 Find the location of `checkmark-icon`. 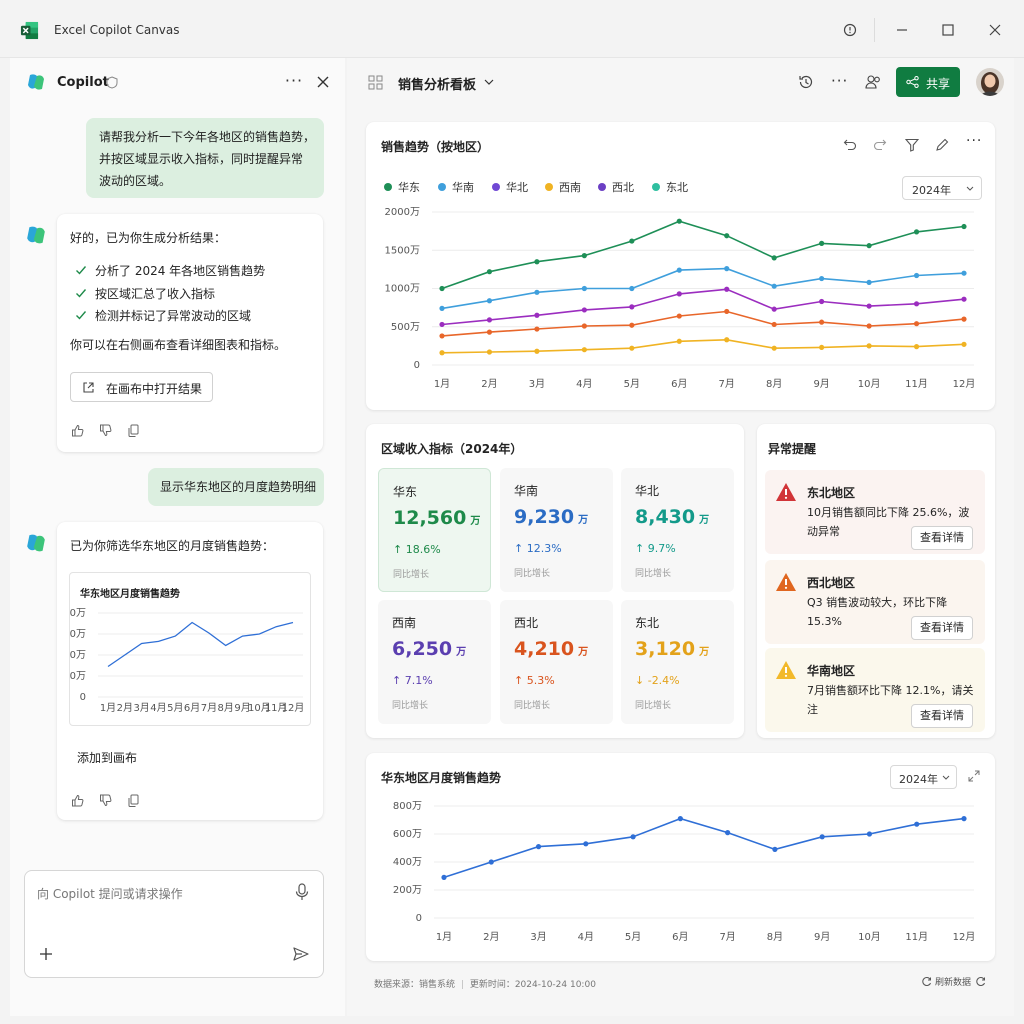

checkmark-icon is located at coordinates (81, 293).